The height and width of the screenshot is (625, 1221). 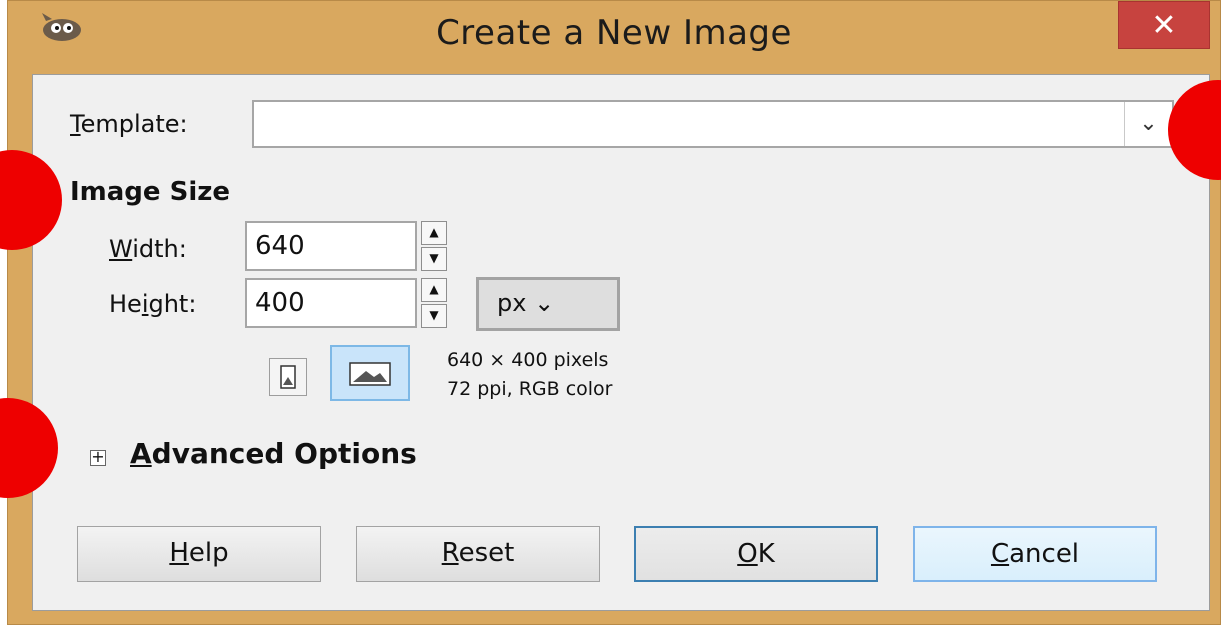 I want to click on close-button: ✕, so click(x=1164, y=25).